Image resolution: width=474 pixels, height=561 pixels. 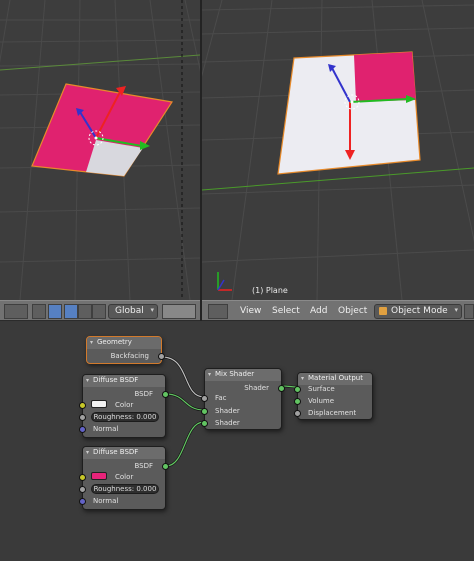 What do you see at coordinates (235, 374) in the screenshot?
I see `node-title: Mix Shader` at bounding box center [235, 374].